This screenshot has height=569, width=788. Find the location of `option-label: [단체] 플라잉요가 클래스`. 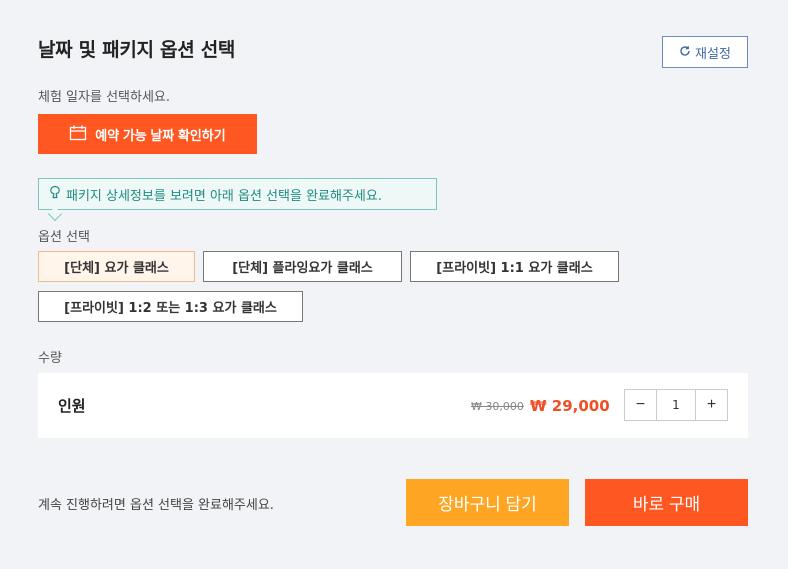

option-label: [단체] 플라잉요가 클래스 is located at coordinates (302, 268).